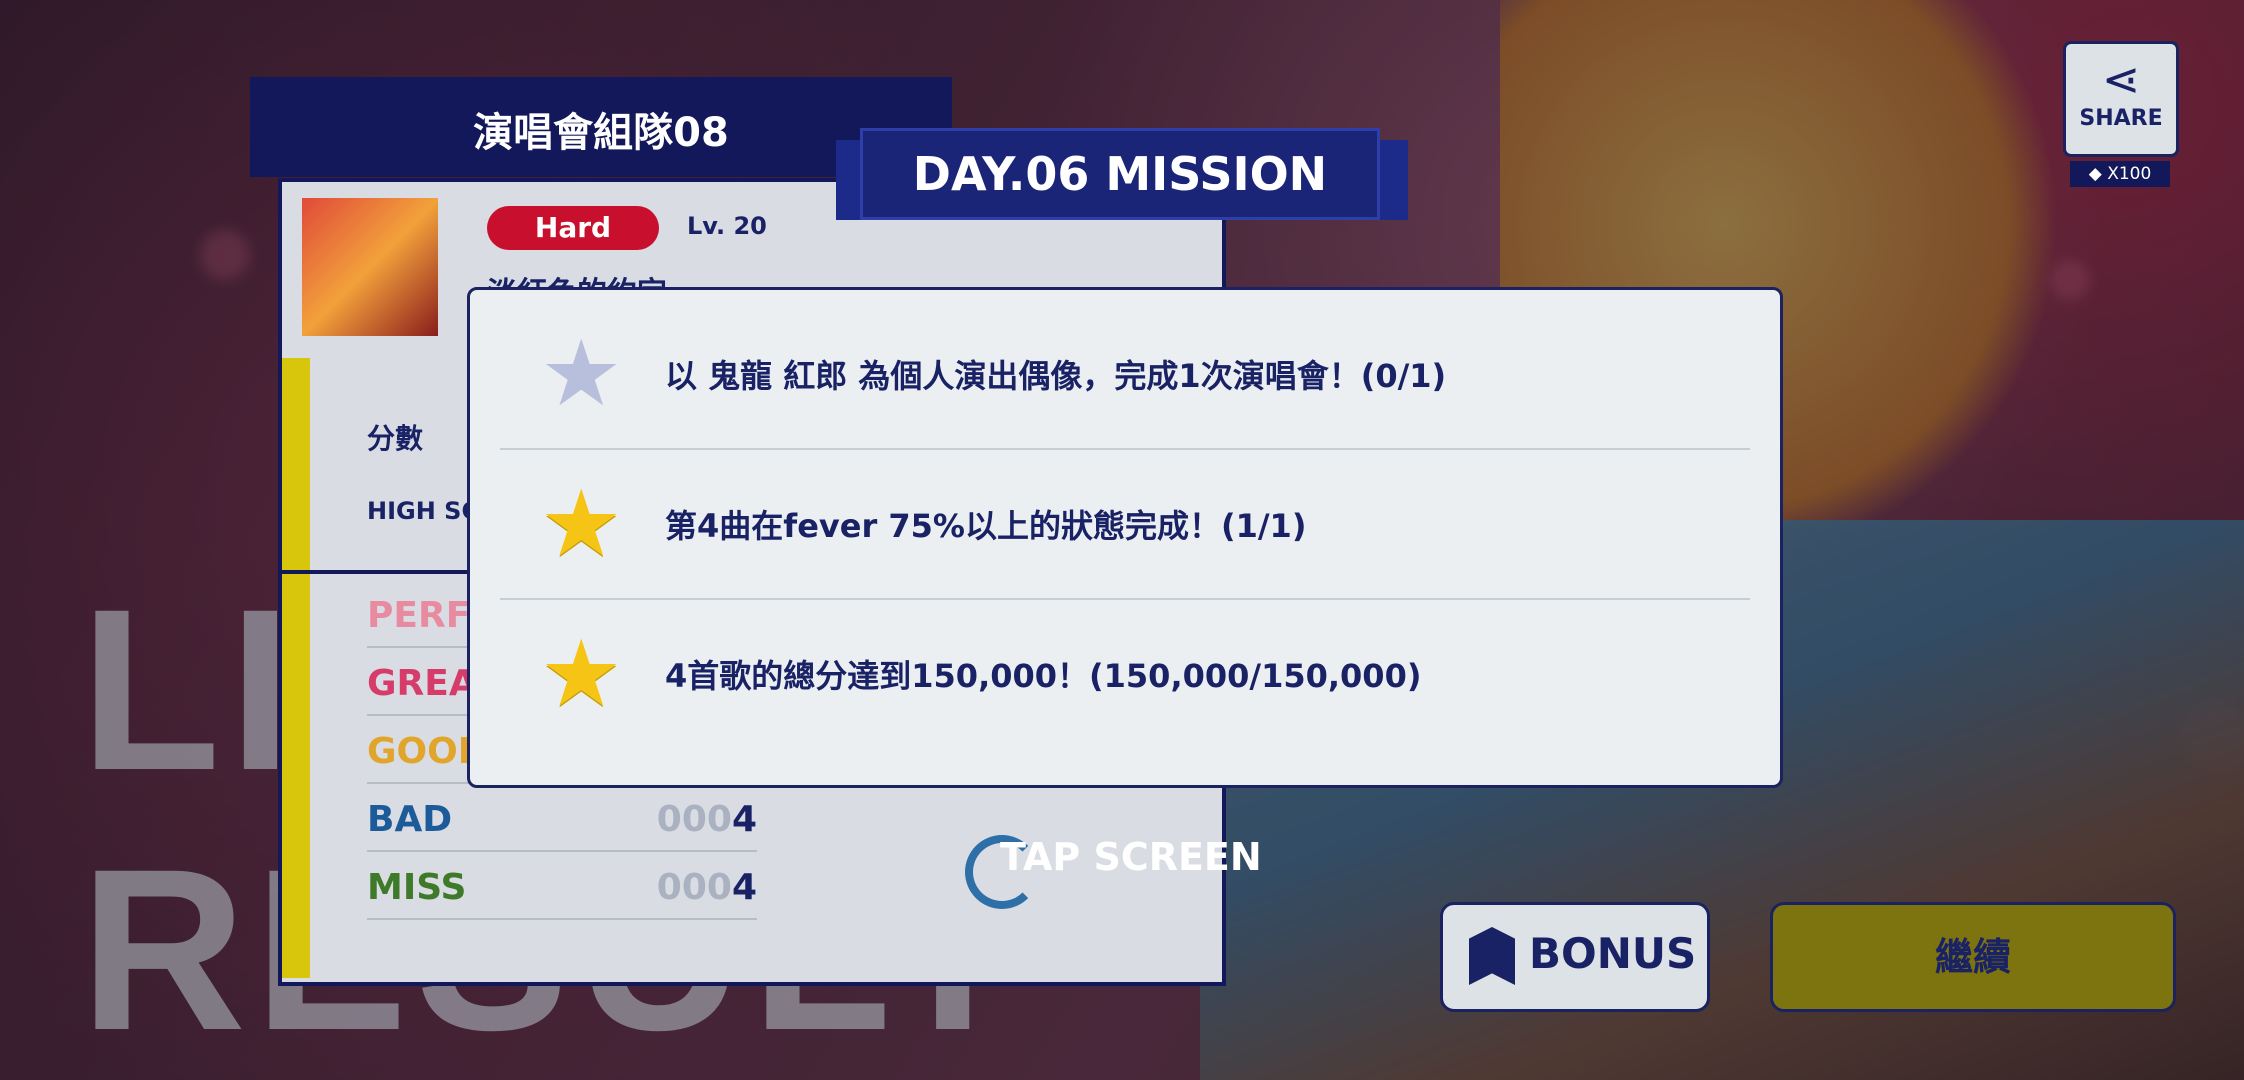 This screenshot has height=1080, width=2244. What do you see at coordinates (1613, 953) in the screenshot?
I see `bonus-label: BONUS` at bounding box center [1613, 953].